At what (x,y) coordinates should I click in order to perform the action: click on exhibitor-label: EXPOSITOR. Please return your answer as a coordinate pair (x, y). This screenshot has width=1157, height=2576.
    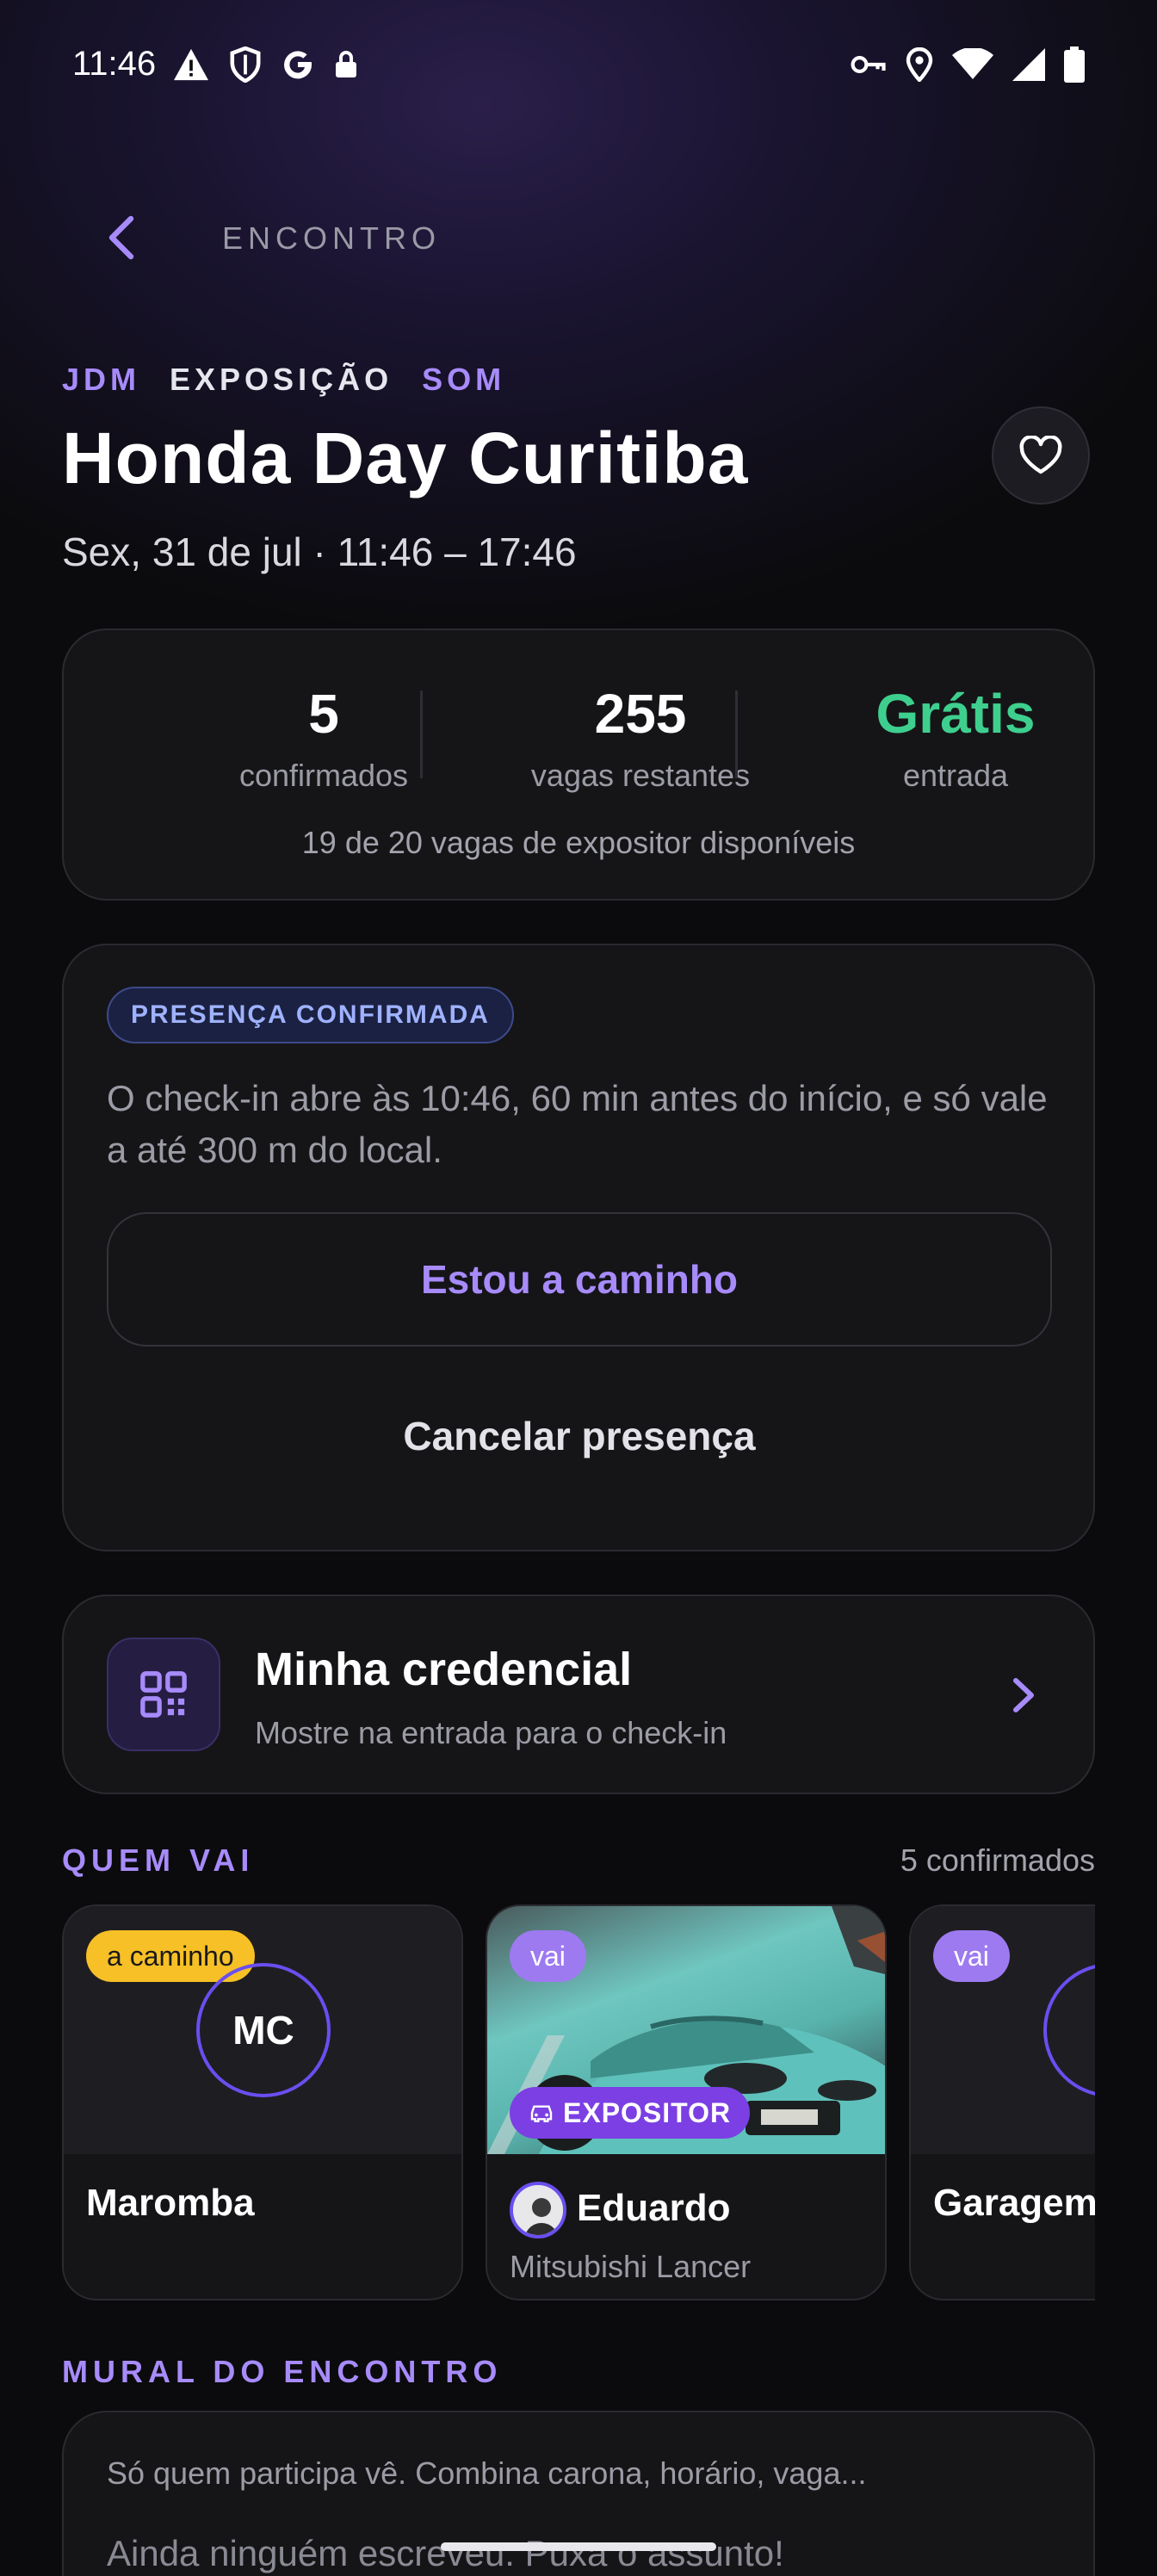
    Looking at the image, I should click on (648, 2112).